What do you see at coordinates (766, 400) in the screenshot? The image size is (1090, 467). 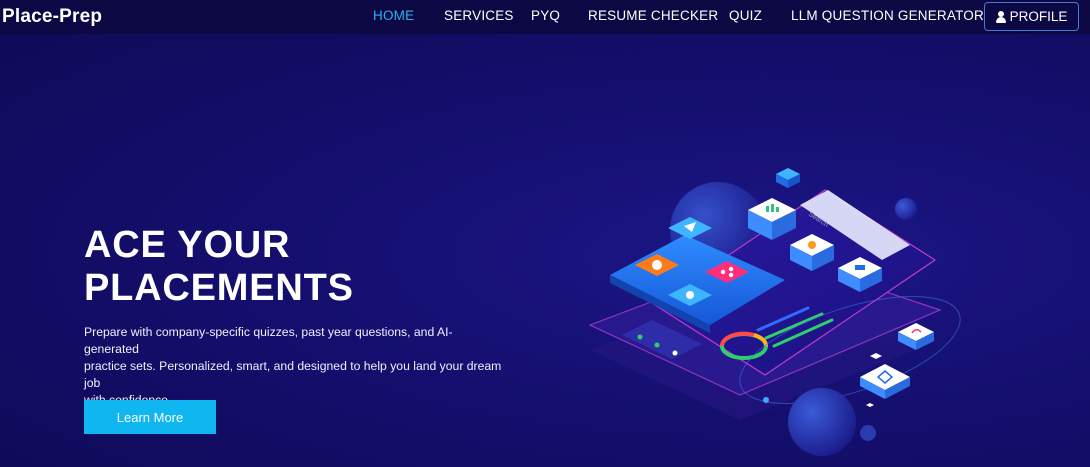 I see `orbit-dot` at bounding box center [766, 400].